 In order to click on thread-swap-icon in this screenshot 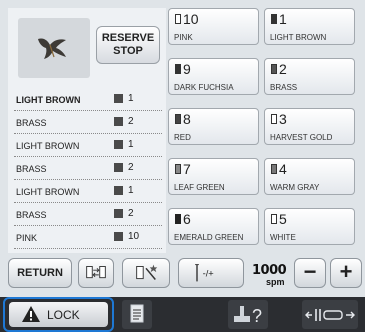, I will do `click(96, 272)`.